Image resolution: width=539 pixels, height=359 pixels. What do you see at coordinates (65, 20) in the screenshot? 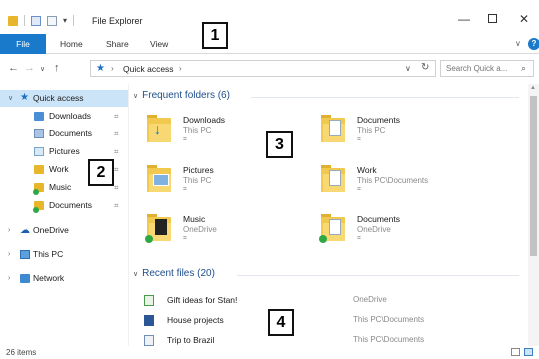
I see `qat-dropdown-icon: ▾` at bounding box center [65, 20].